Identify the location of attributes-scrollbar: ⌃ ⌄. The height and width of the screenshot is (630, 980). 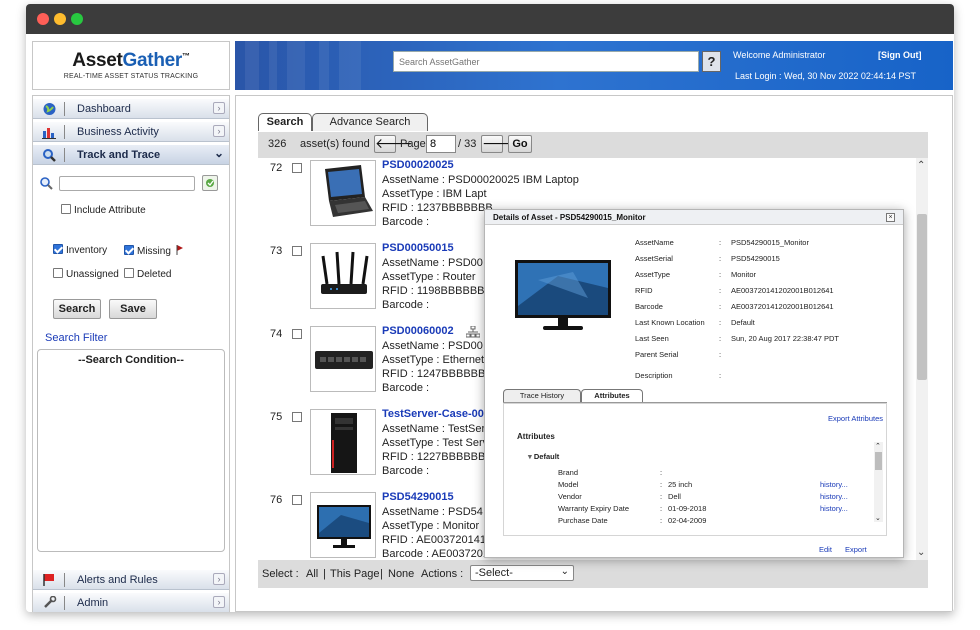
(878, 482).